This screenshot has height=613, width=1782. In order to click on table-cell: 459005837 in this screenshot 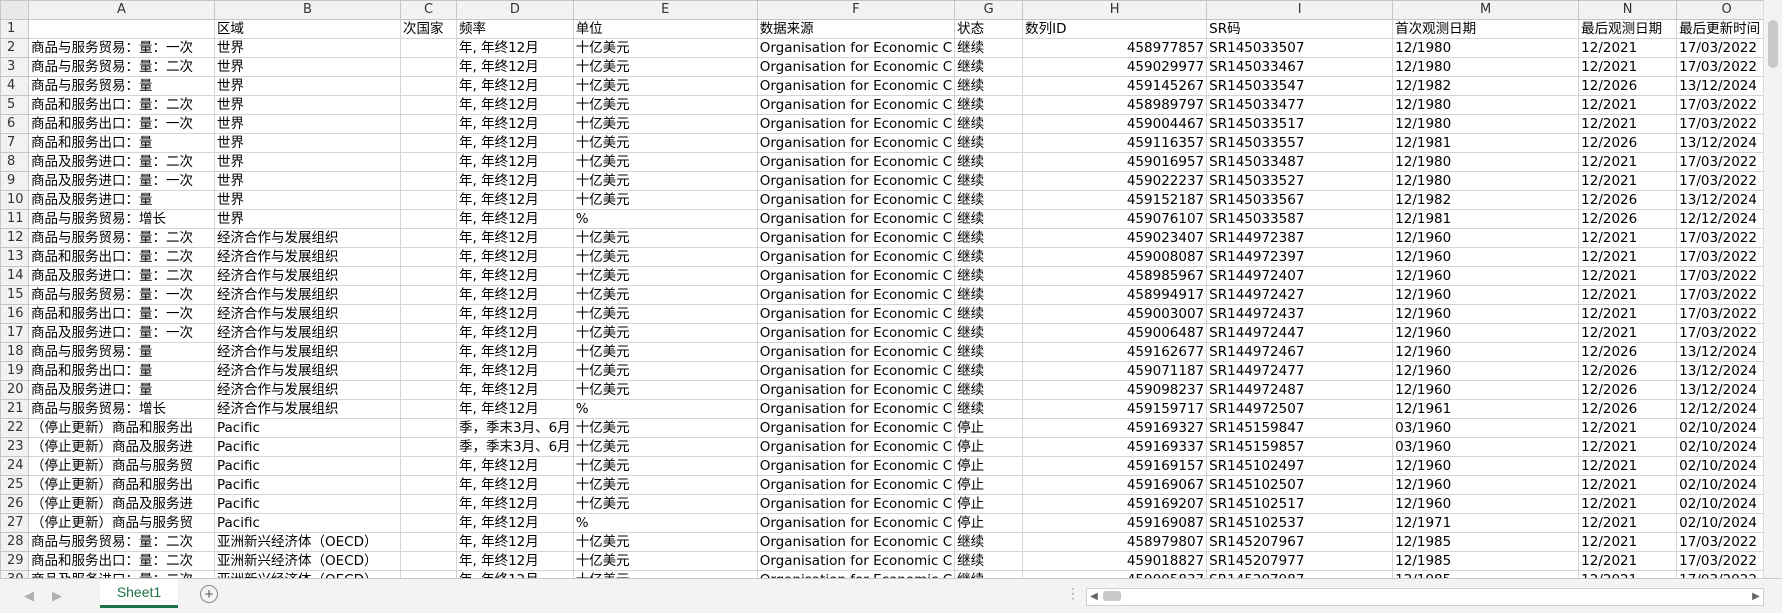, I will do `click(1115, 574)`.